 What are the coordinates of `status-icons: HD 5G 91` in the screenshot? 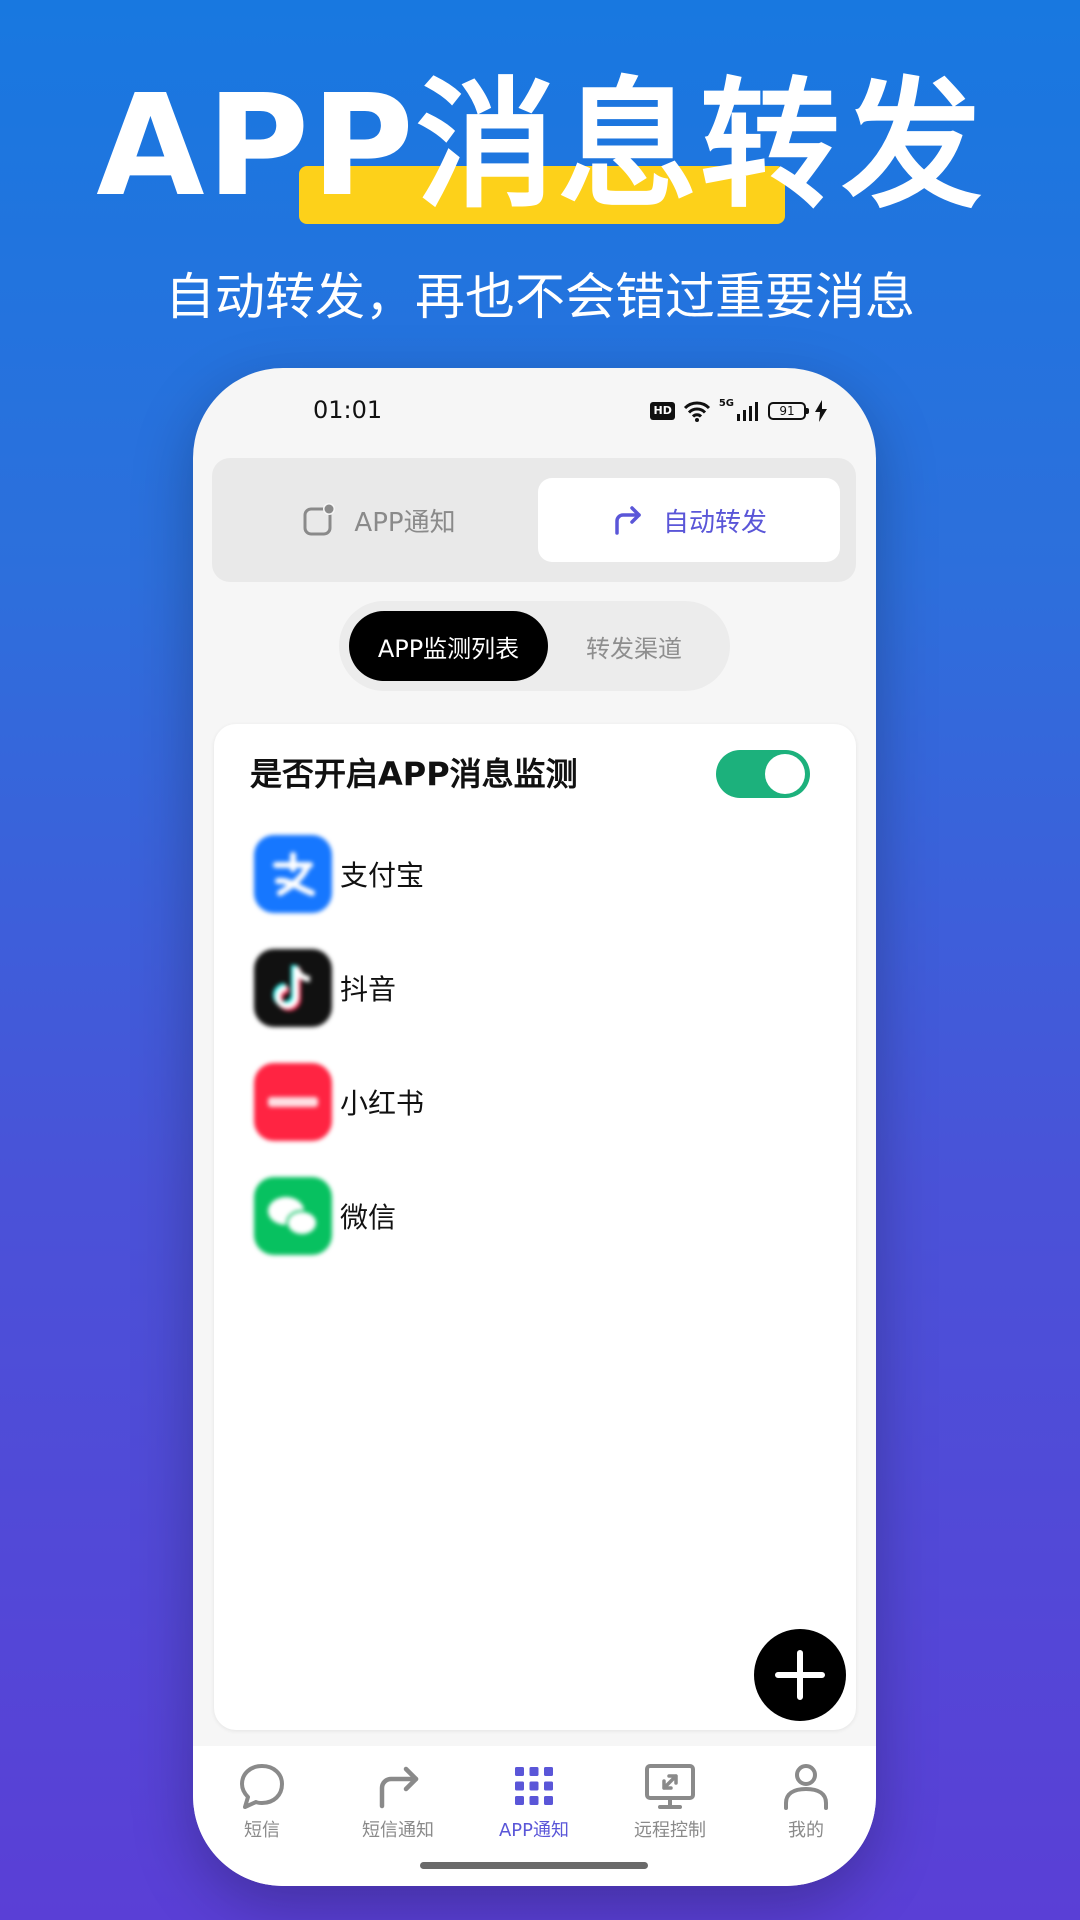 It's located at (739, 411).